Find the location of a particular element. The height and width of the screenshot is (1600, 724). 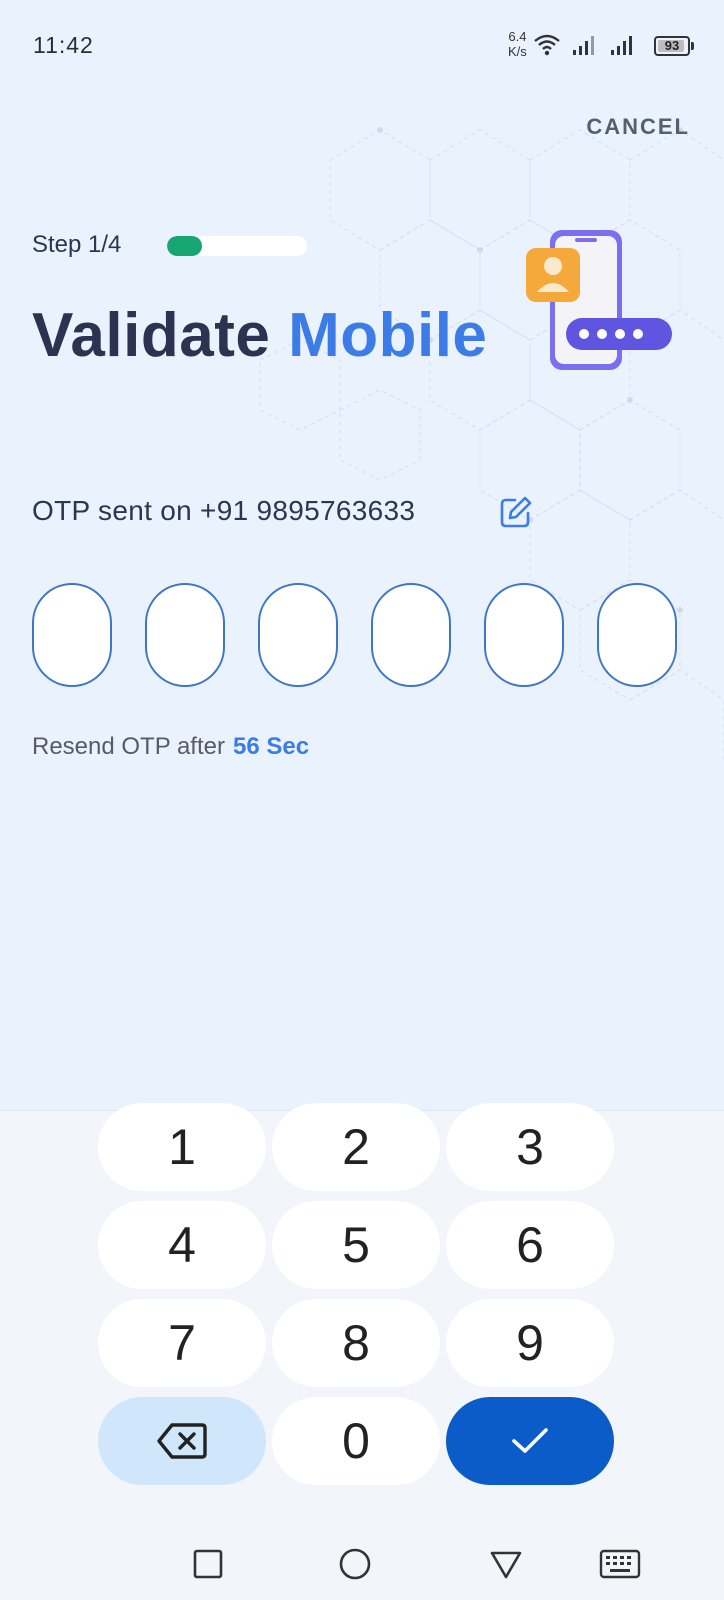

key-8: 8 is located at coordinates (356, 1343).